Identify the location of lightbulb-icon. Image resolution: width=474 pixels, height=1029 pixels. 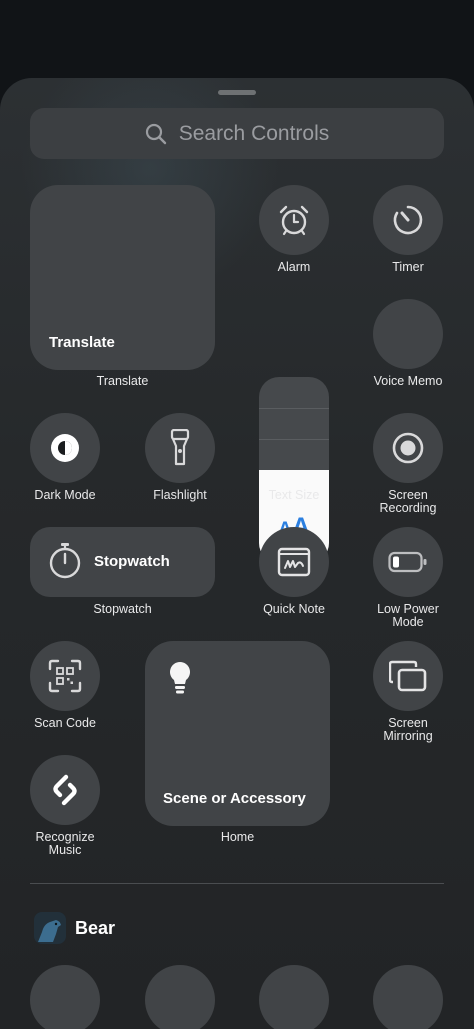
(180, 678).